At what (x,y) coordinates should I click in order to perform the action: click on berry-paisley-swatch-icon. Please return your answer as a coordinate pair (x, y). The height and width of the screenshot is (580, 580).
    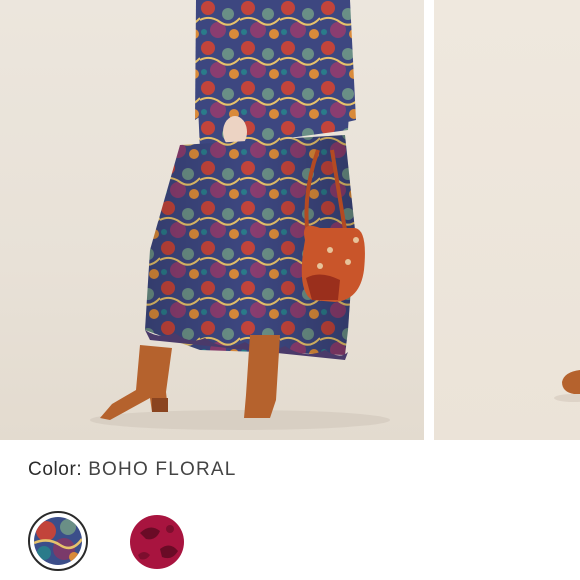
    Looking at the image, I should click on (157, 542).